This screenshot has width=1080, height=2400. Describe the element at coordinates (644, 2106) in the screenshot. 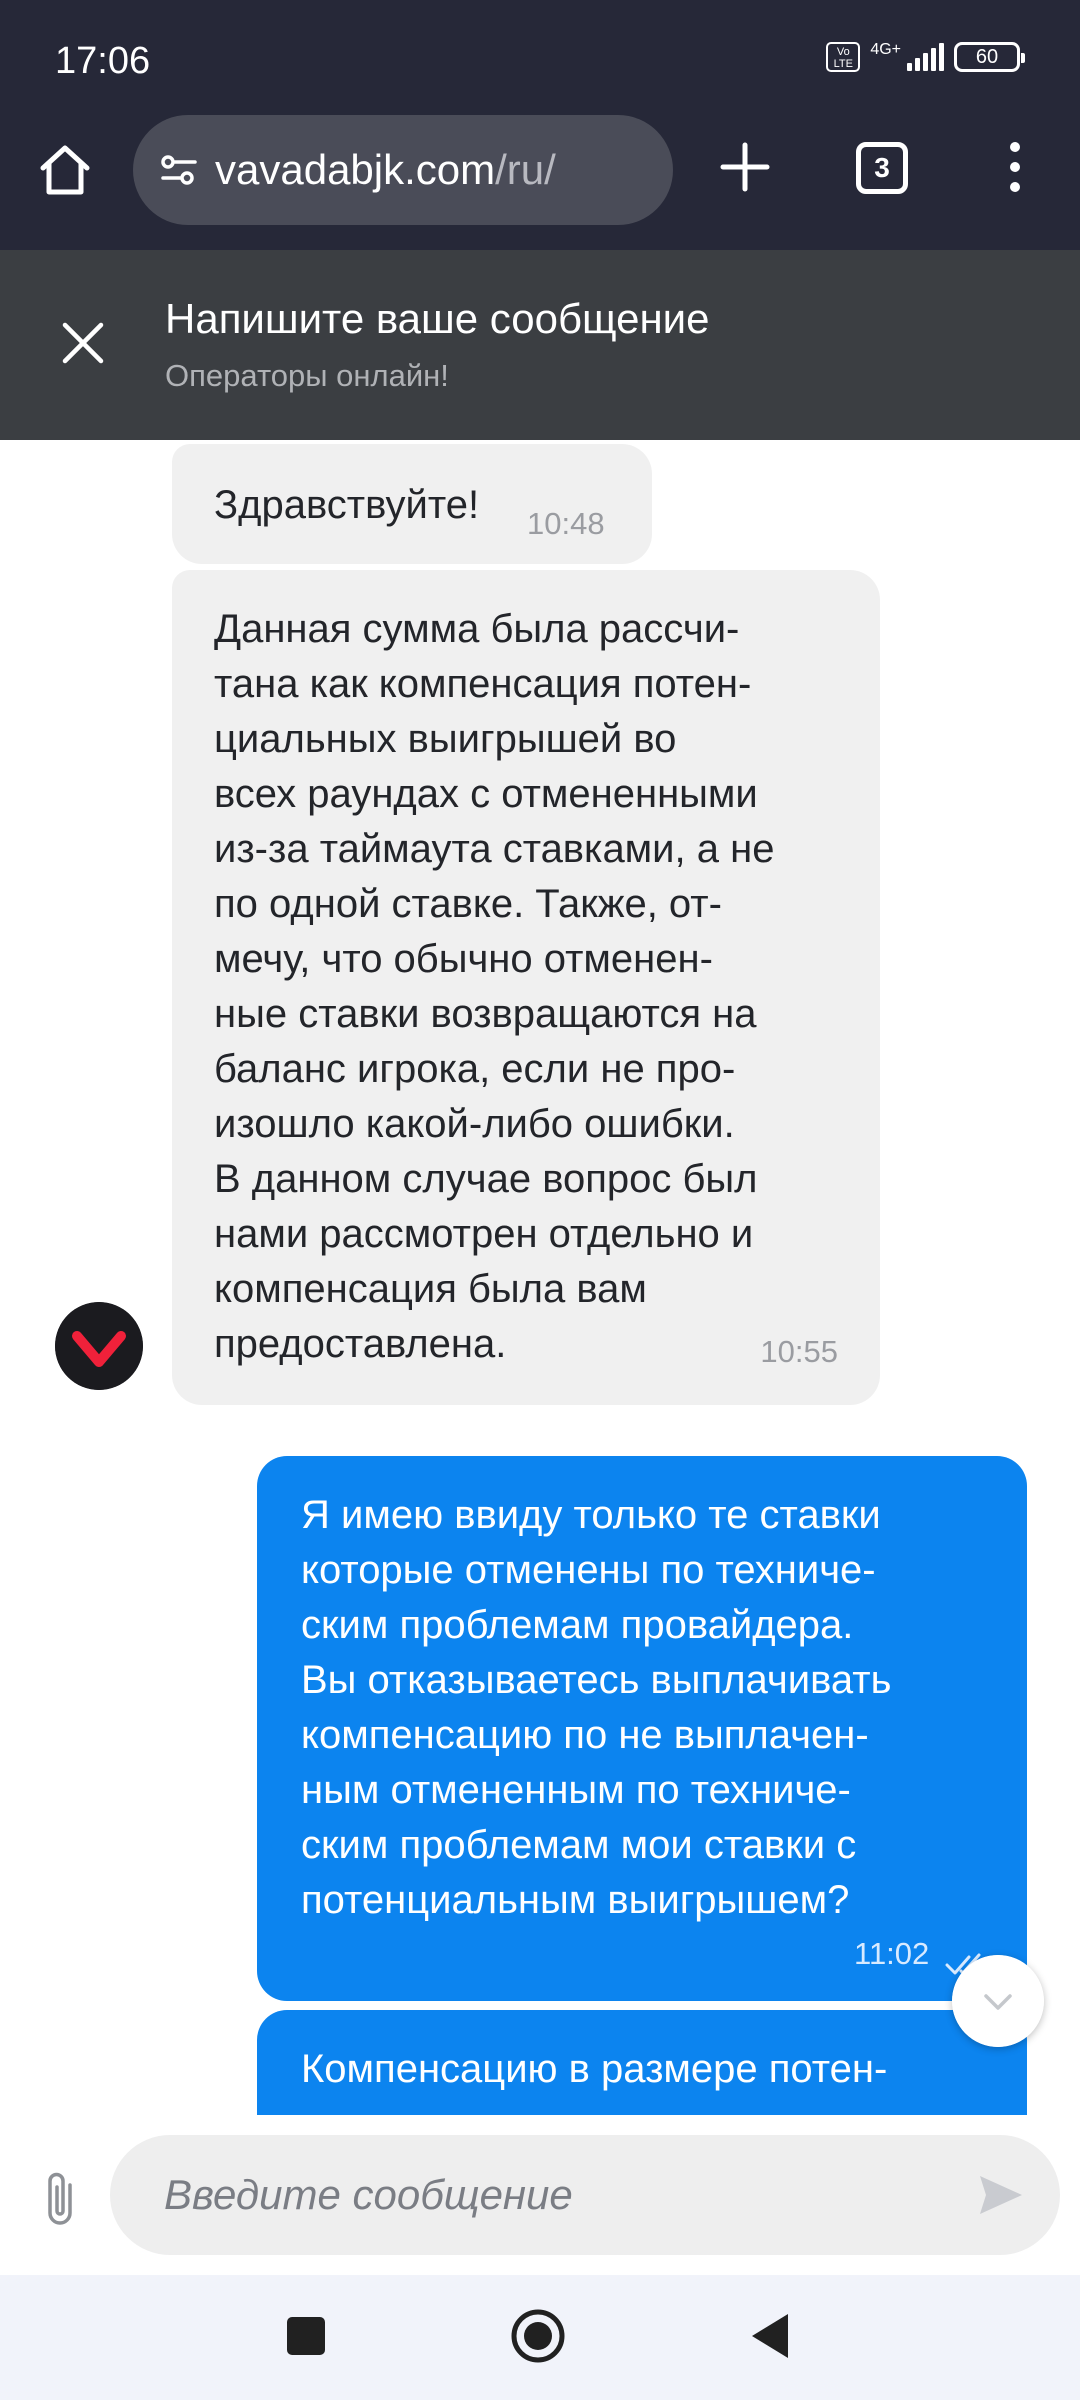

I see `message-line: циального выигрыша с таких` at that location.